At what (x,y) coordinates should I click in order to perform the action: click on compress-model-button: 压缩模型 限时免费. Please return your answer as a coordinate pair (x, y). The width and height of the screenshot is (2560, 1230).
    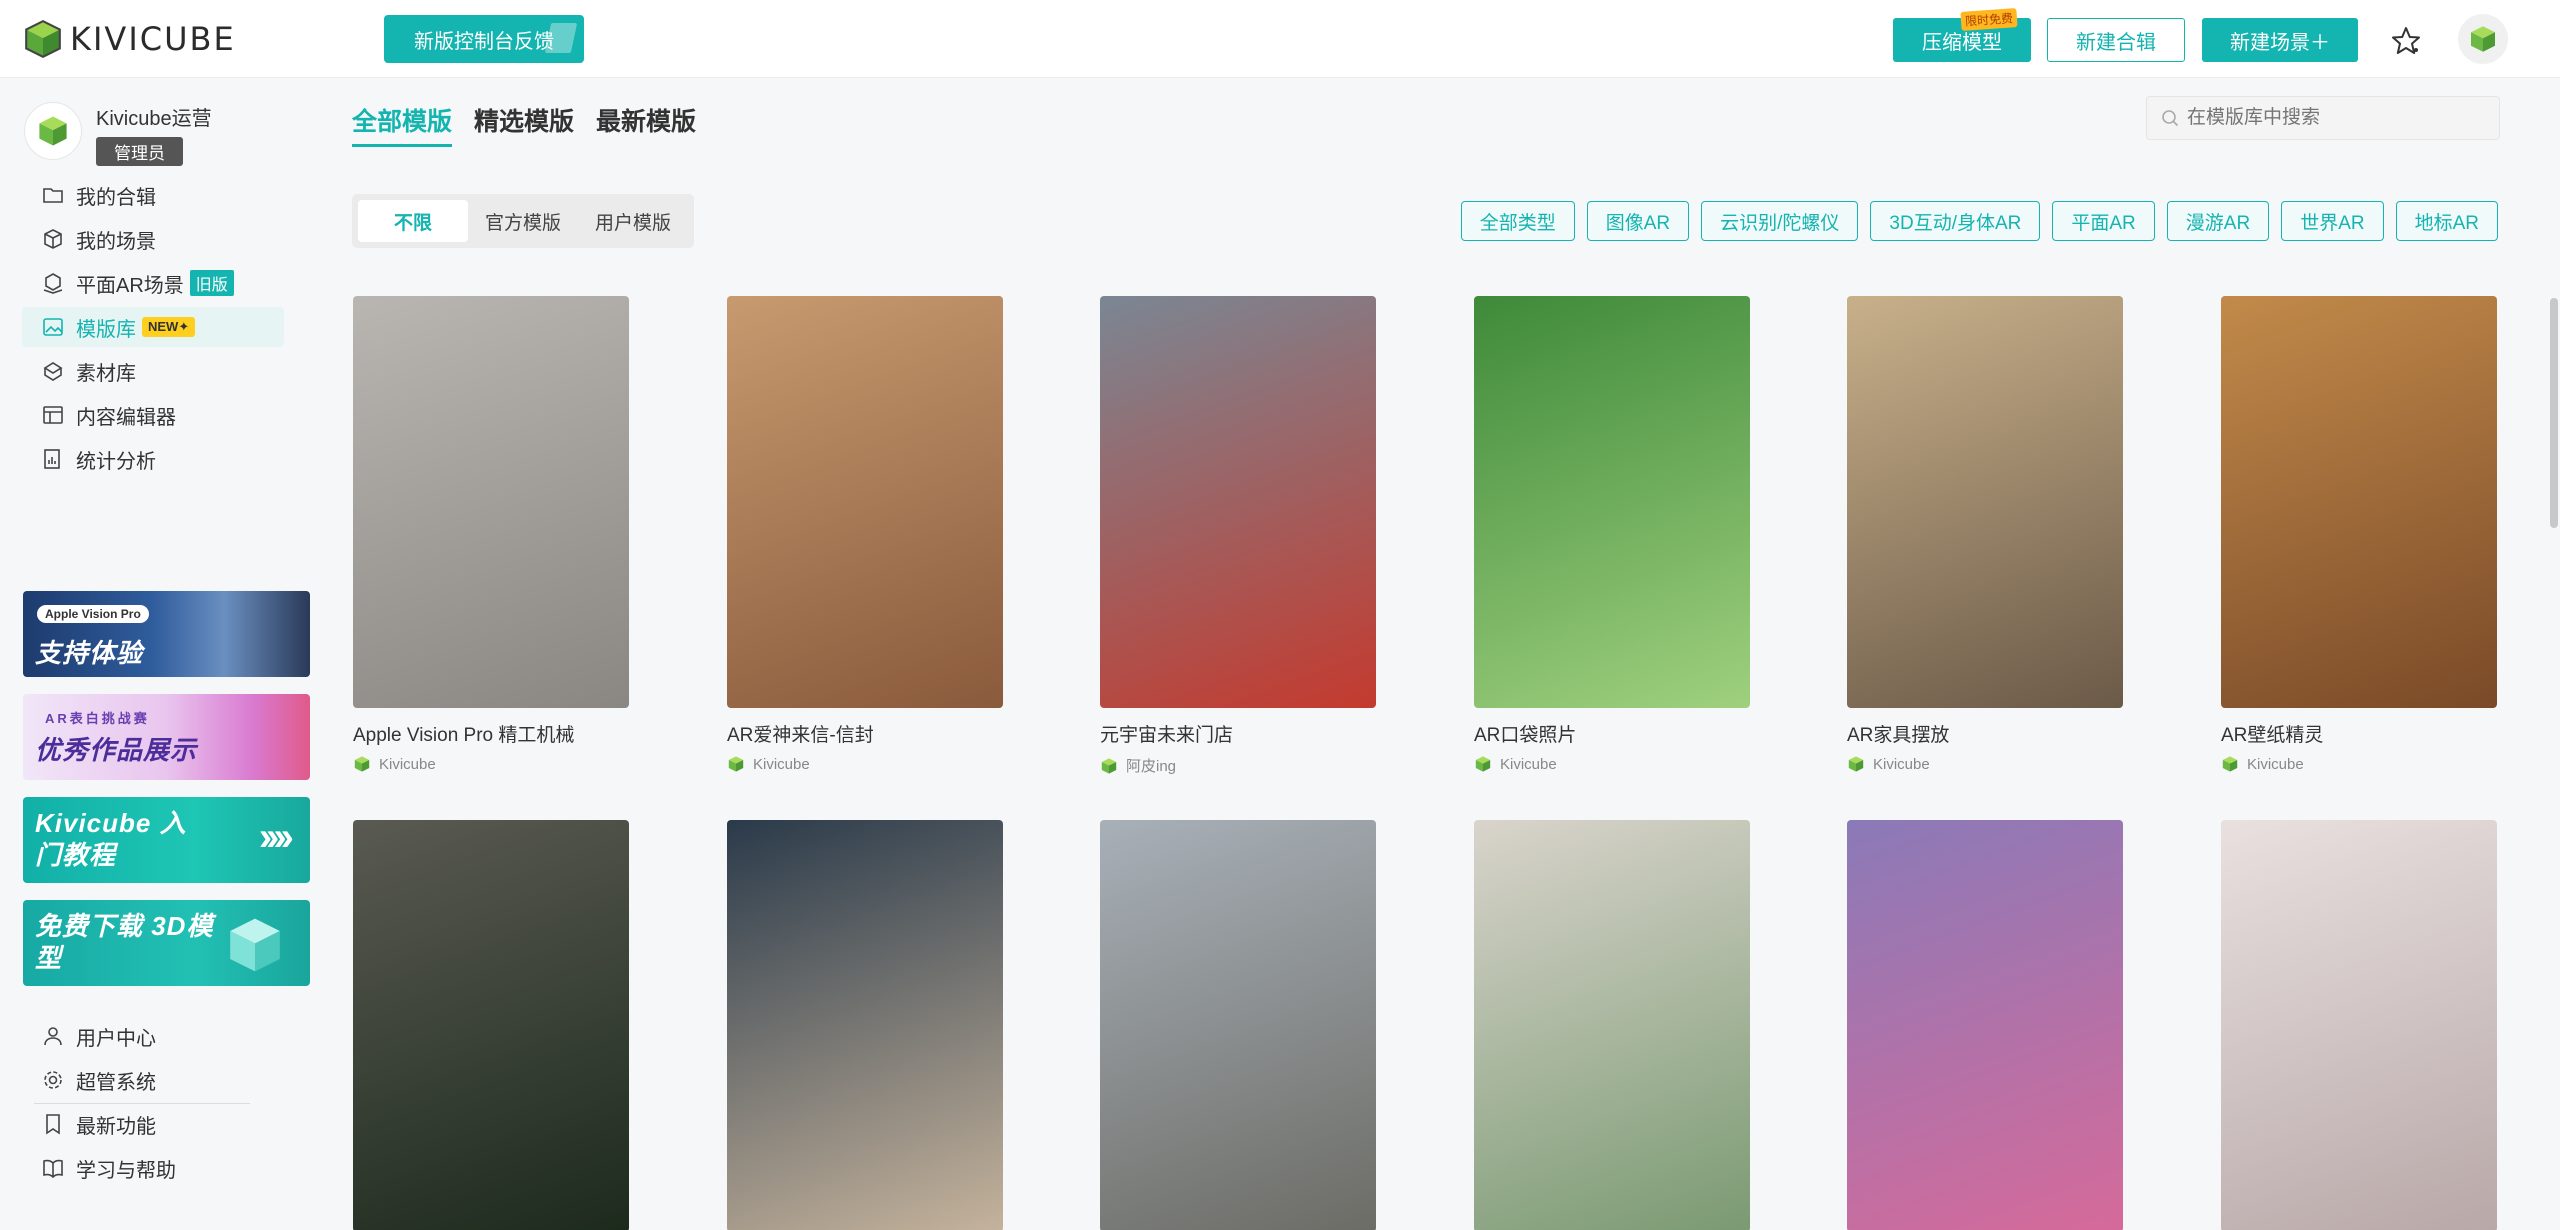
    Looking at the image, I should click on (1962, 35).